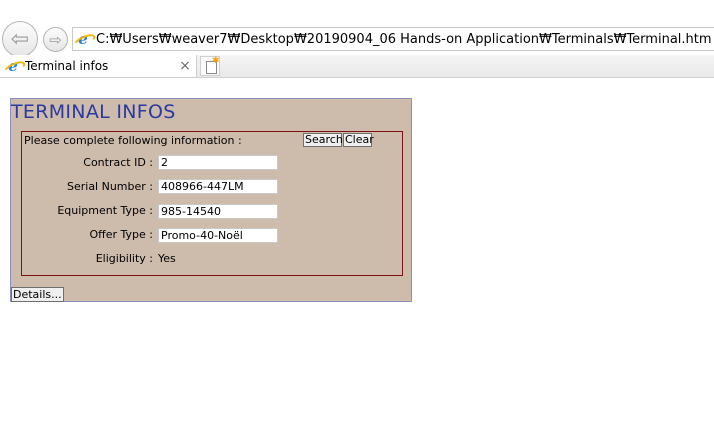  What do you see at coordinates (216, 61) in the screenshot?
I see `sparkle-icon: ✱` at bounding box center [216, 61].